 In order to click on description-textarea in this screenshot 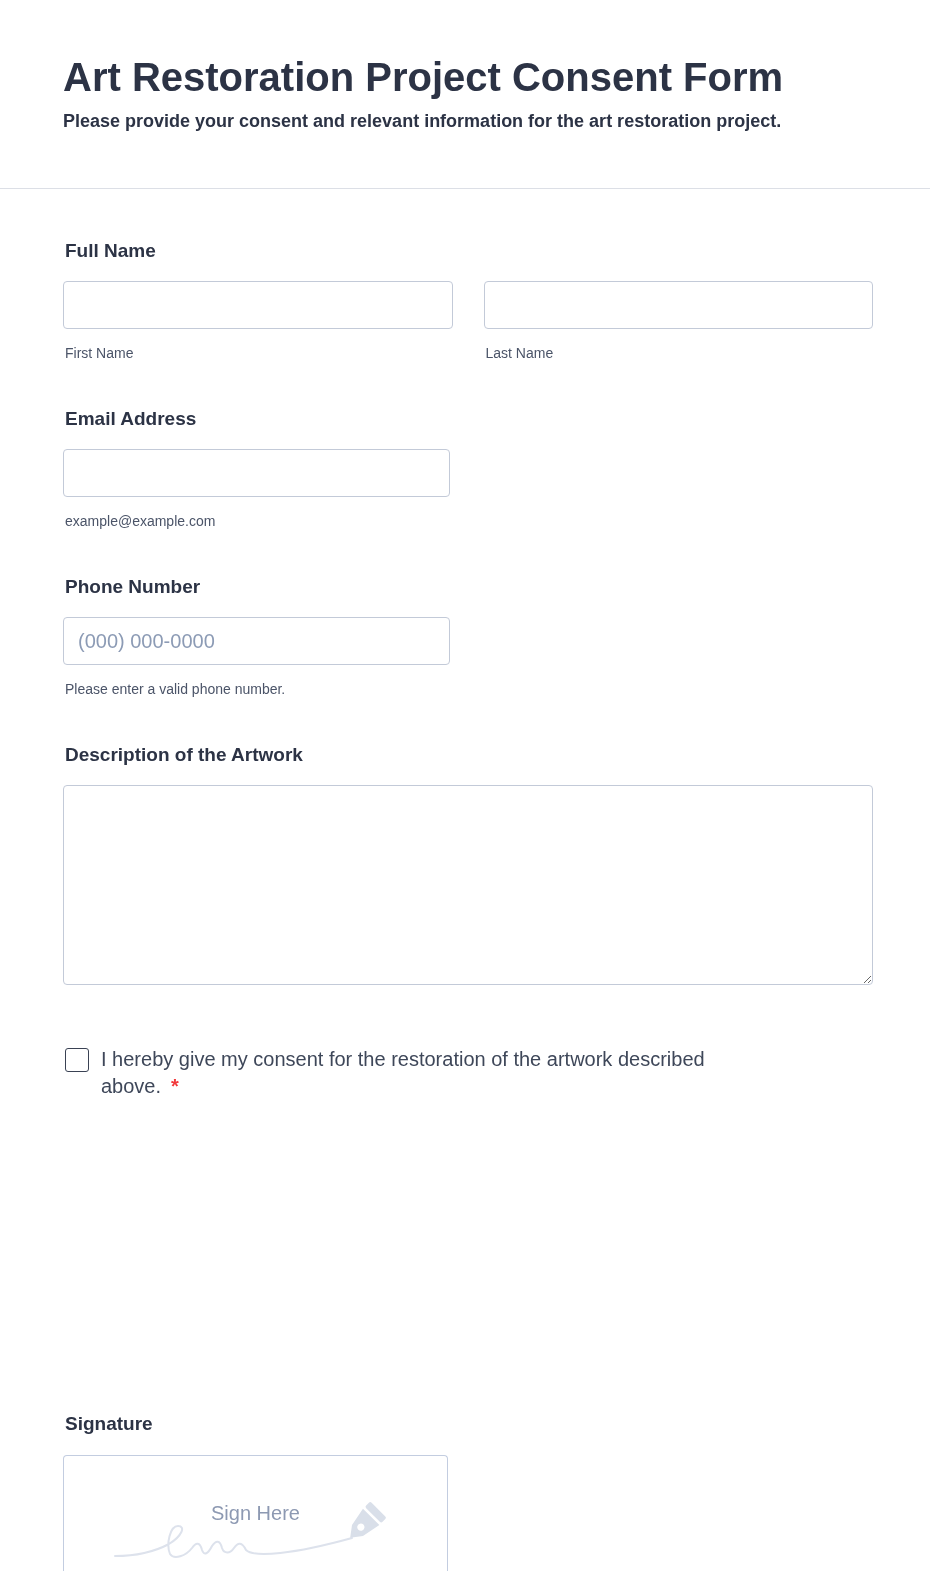, I will do `click(468, 885)`.